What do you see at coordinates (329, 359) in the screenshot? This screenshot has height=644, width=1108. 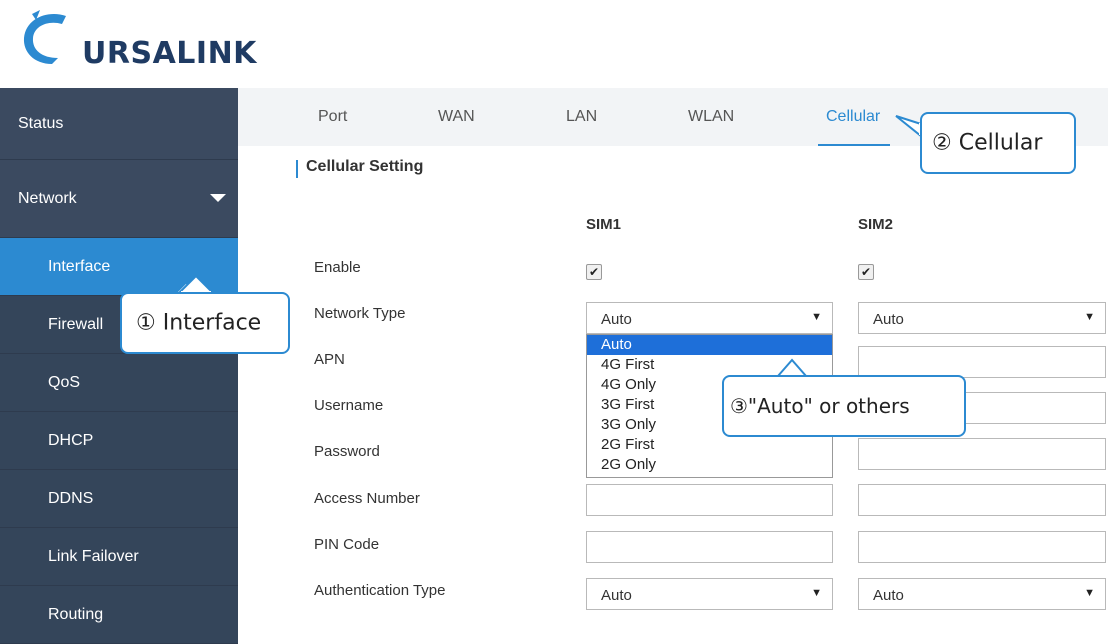 I see `apn-label: APN` at bounding box center [329, 359].